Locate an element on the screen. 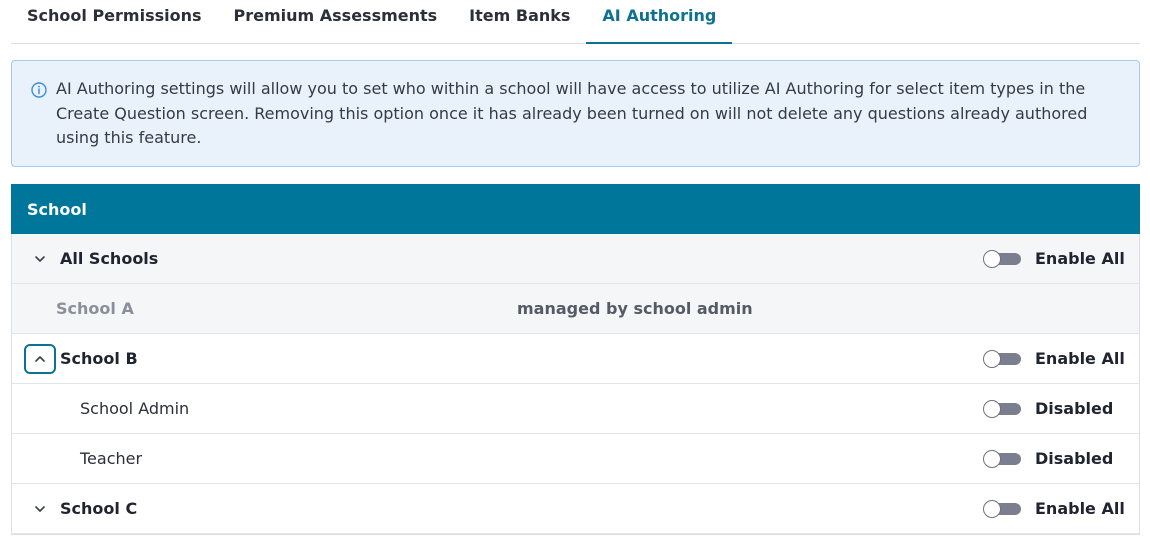 Image resolution: width=1150 pixels, height=541 pixels. table-row: Teacher Disabled is located at coordinates (575, 459).